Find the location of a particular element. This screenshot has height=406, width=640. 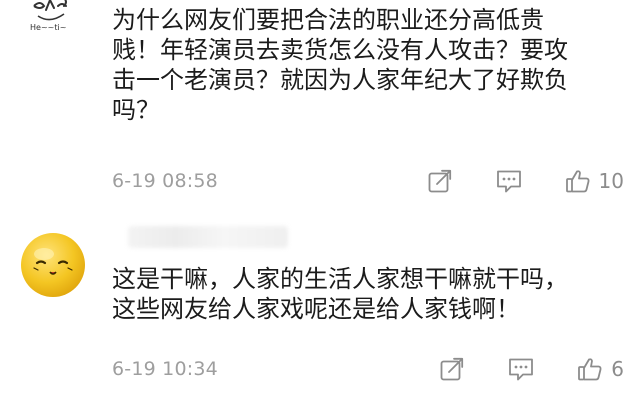

comment-timestamp: 6-19 10:34 is located at coordinates (165, 369).